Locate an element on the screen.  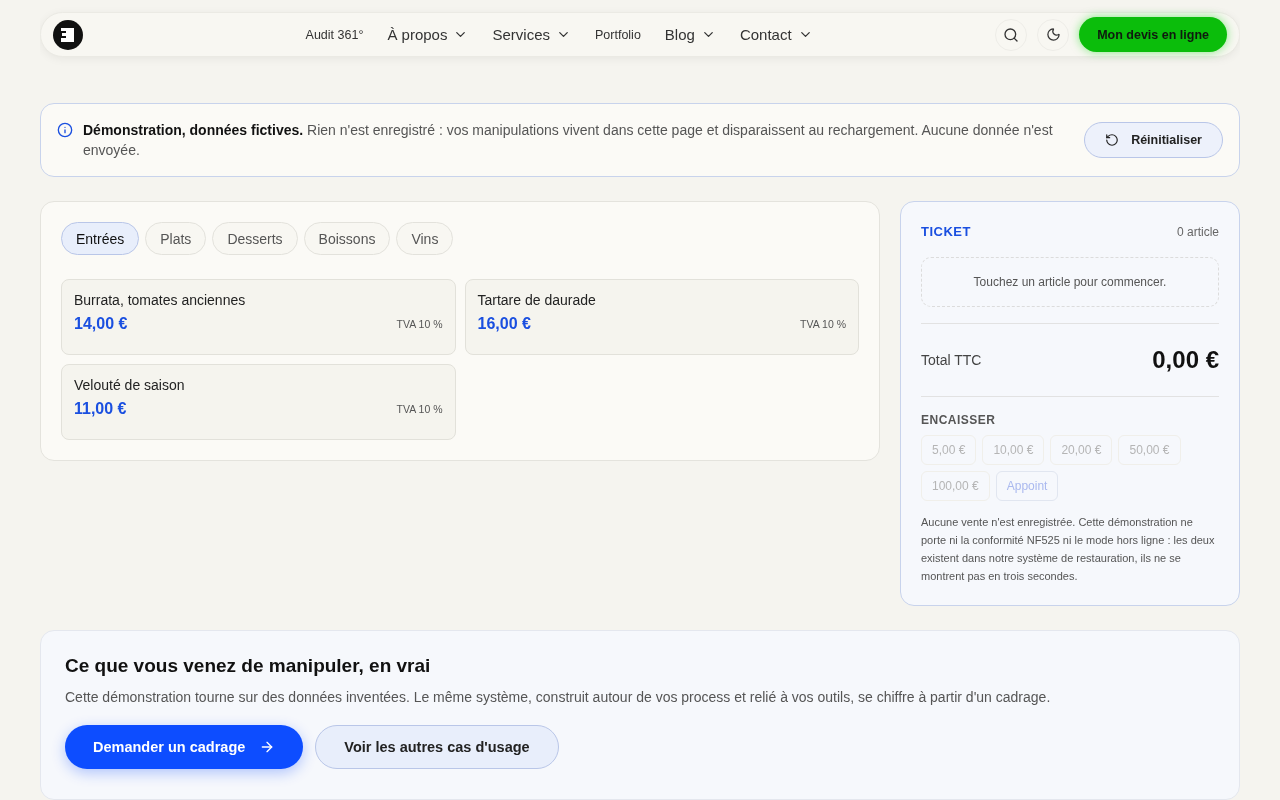
category-tab: Desserts is located at coordinates (255, 238).